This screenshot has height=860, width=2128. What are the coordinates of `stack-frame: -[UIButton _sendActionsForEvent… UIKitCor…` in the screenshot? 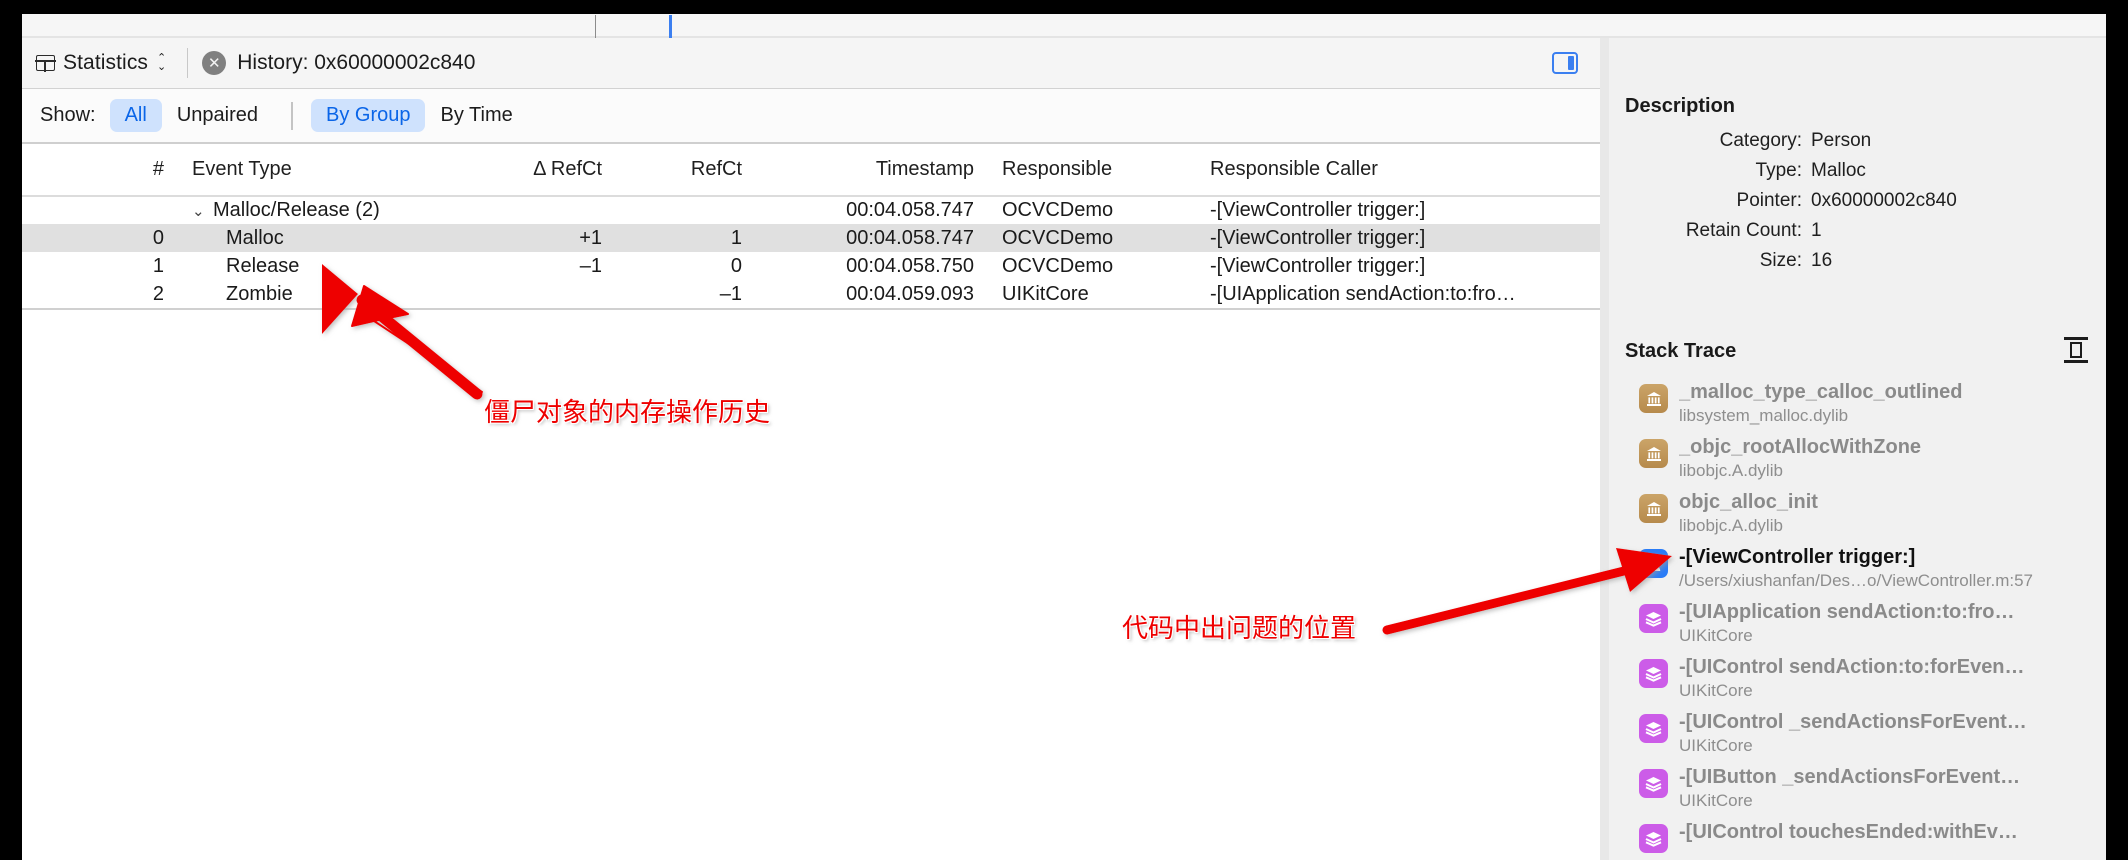 It's located at (1862, 788).